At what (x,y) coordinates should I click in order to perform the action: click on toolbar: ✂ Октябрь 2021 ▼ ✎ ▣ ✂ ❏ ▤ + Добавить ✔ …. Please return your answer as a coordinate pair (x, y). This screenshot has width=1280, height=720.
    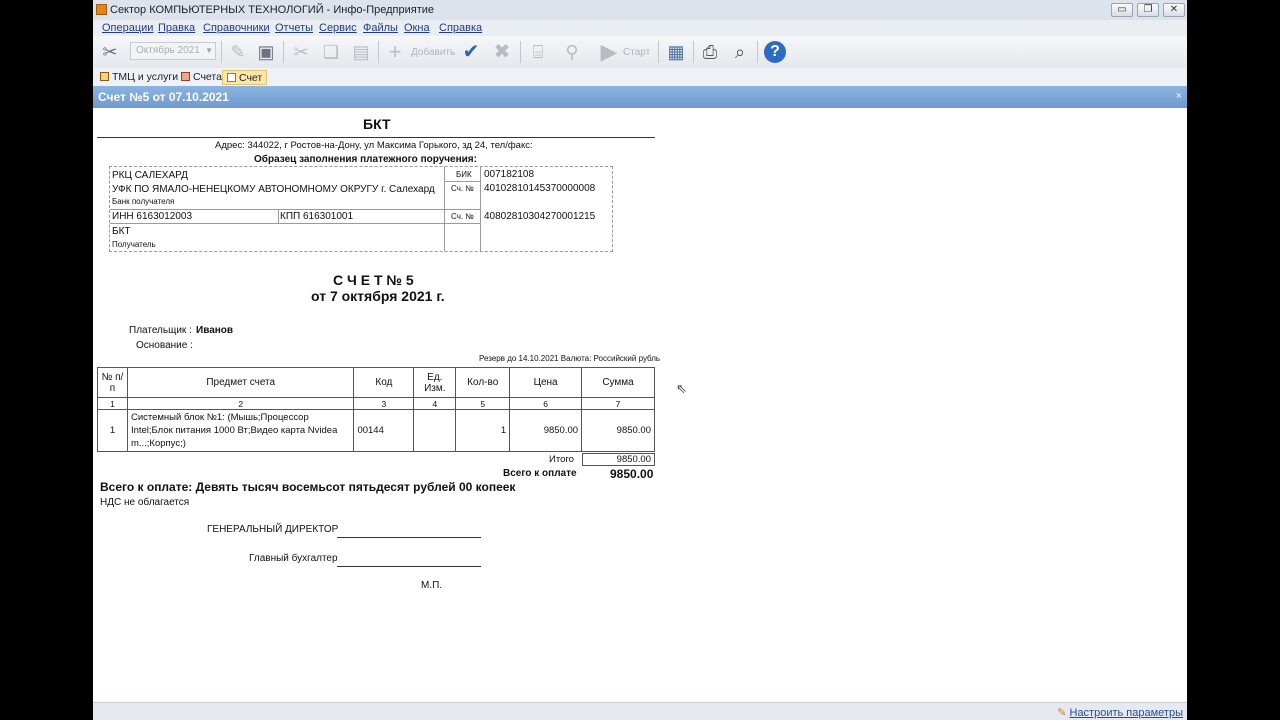
    Looking at the image, I should click on (640, 52).